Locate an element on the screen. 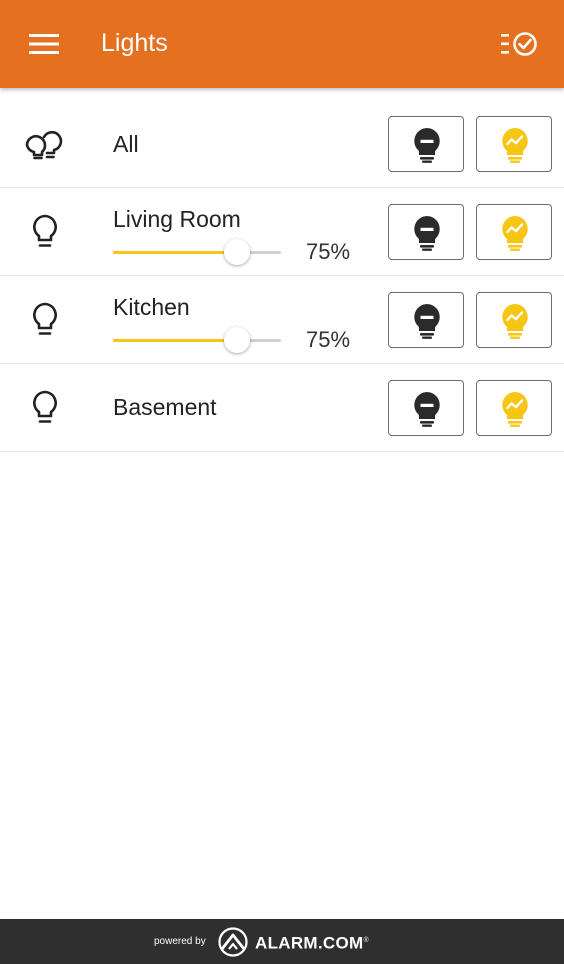  kitchen-off-button is located at coordinates (426, 320).